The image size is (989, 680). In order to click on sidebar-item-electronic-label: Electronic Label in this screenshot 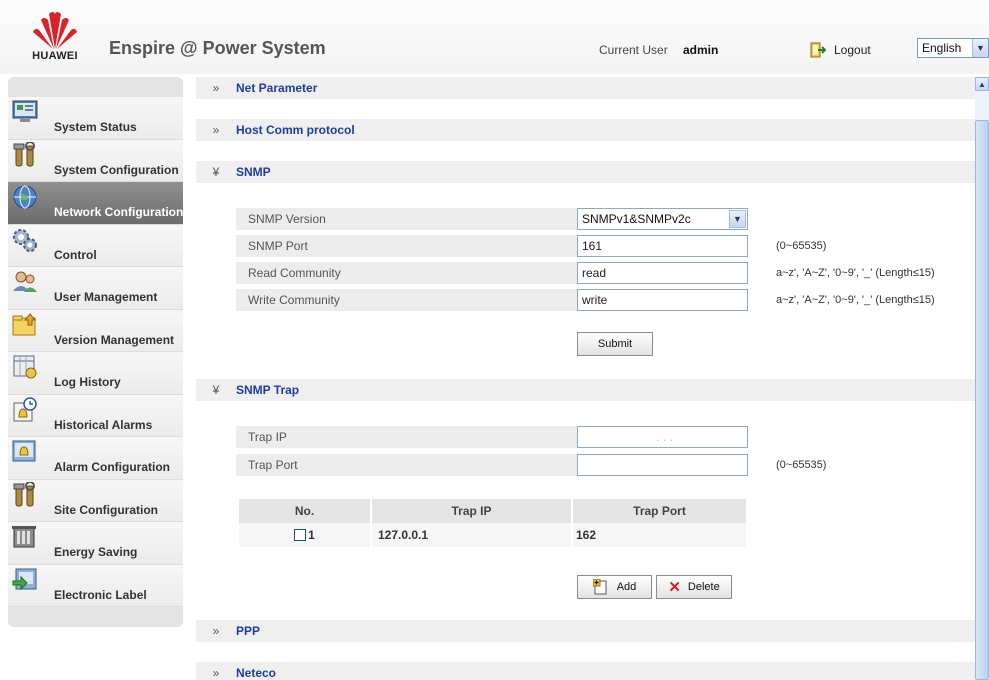, I will do `click(95, 585)`.